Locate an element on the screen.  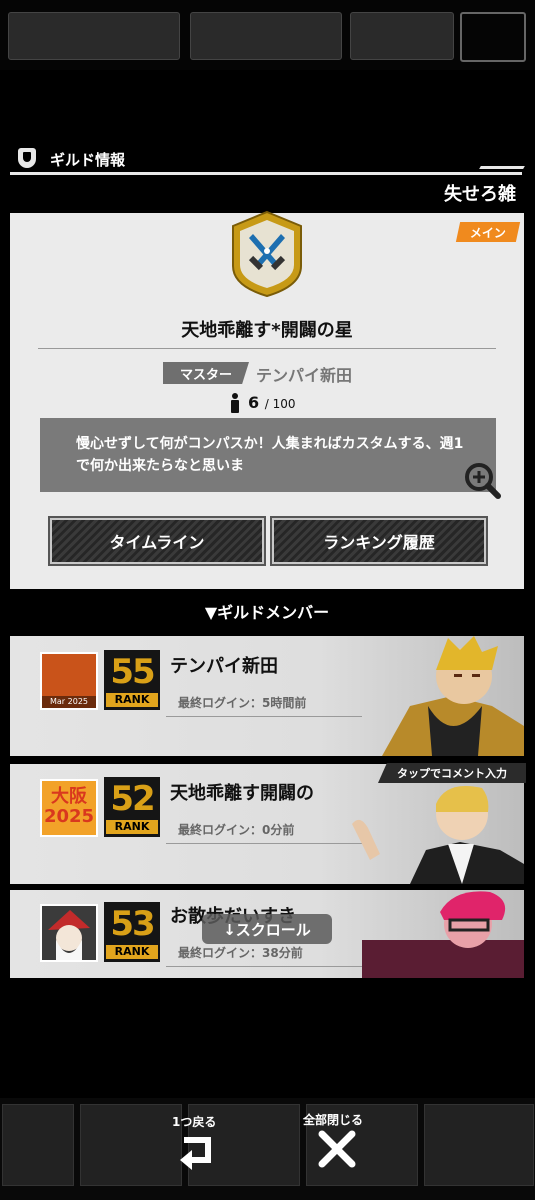
scroll-hint: ↓スクロール is located at coordinates (267, 929).